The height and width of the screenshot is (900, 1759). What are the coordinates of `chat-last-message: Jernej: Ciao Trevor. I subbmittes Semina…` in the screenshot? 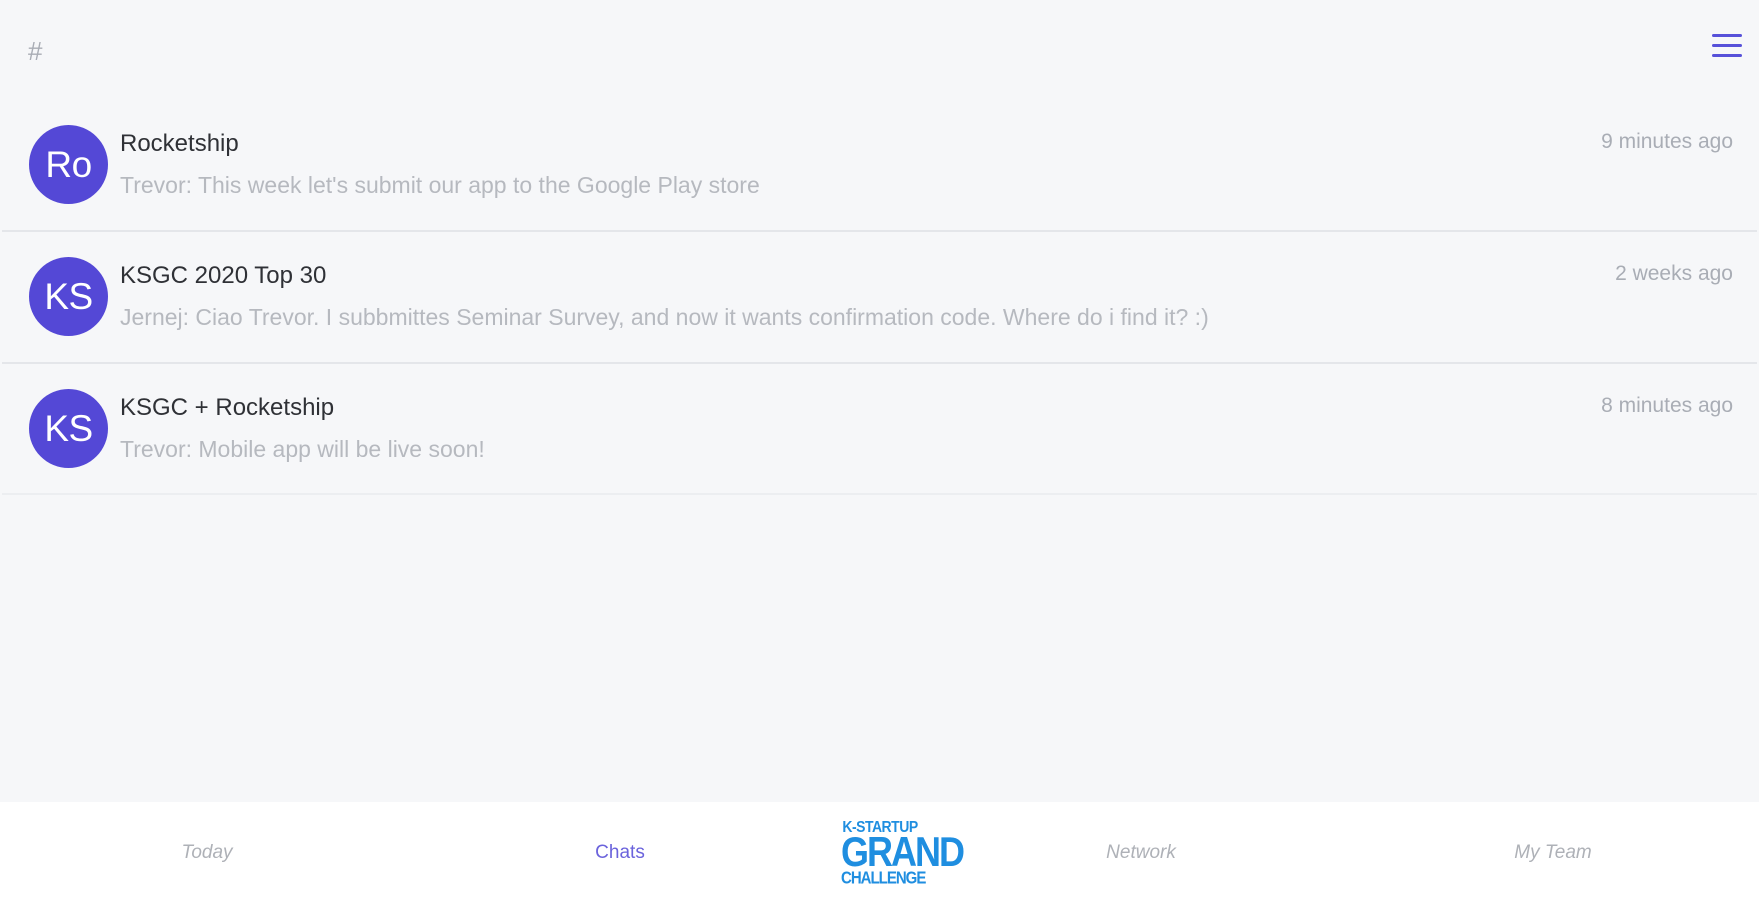 It's located at (664, 317).